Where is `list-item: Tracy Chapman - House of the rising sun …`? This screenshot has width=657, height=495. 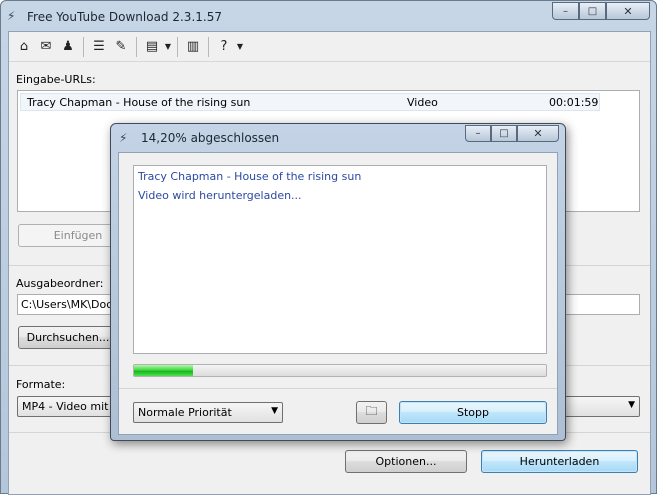
list-item: Tracy Chapman - House of the rising sun … is located at coordinates (310, 102).